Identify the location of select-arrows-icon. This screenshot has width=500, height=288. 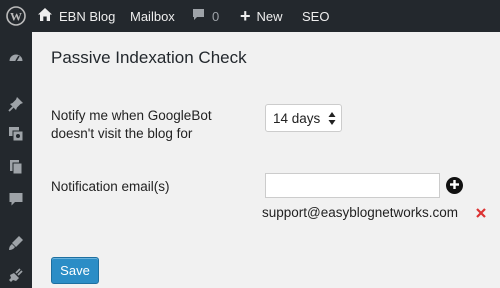
(332, 118).